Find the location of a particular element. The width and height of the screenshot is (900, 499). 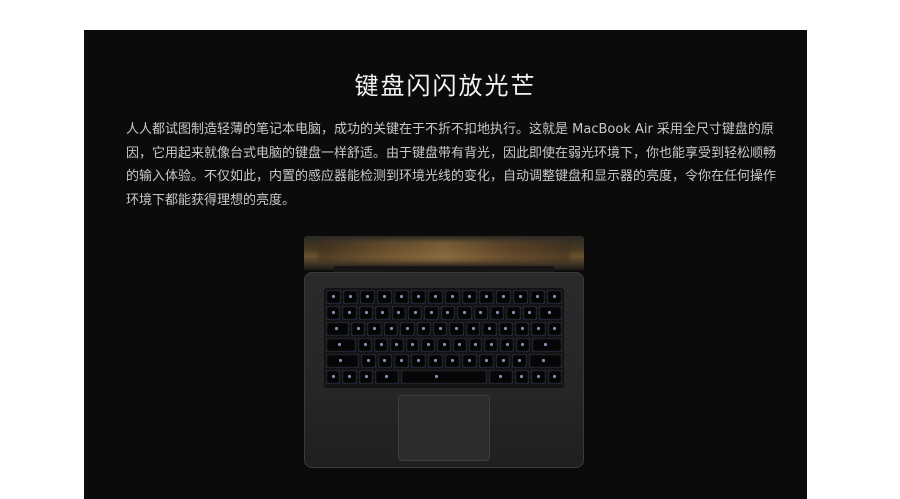

laptop-body is located at coordinates (444, 370).